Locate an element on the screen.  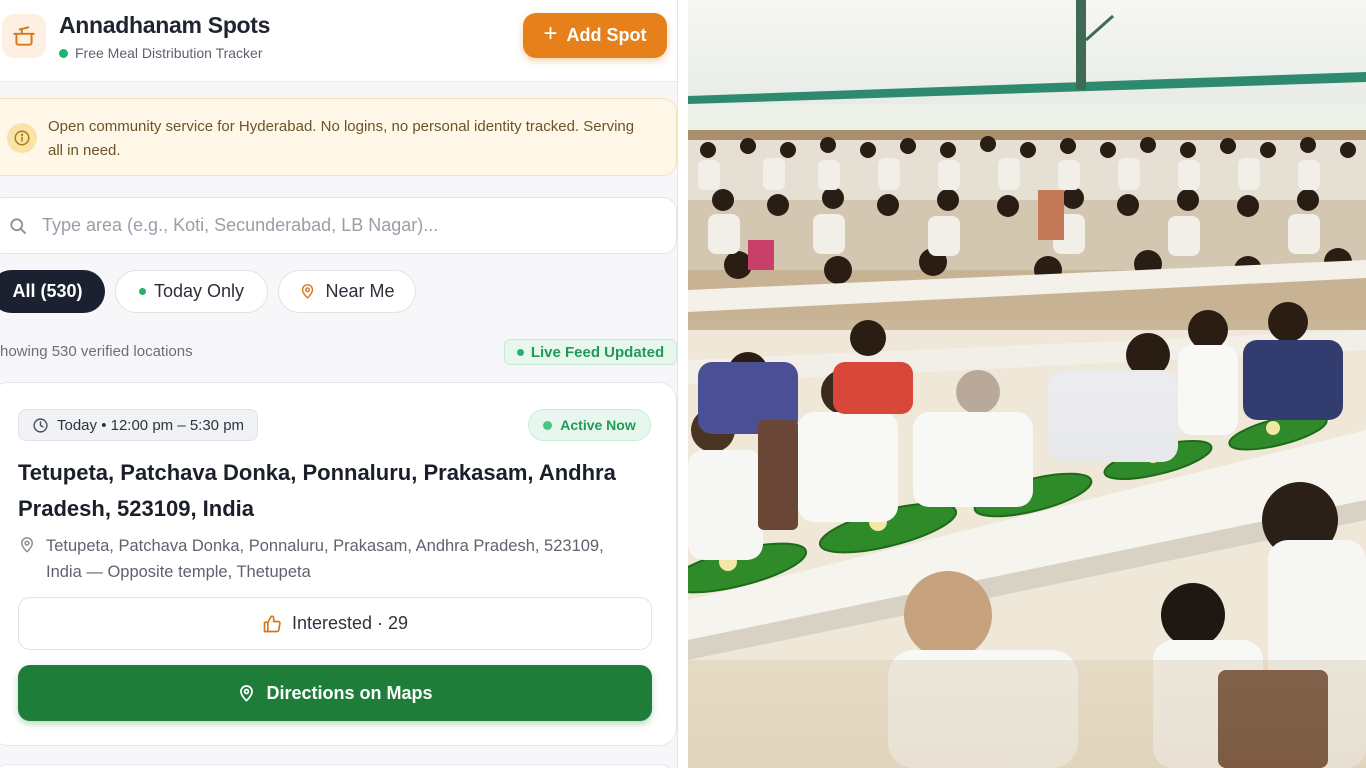
live-feed-label: Live Feed Updated is located at coordinates (597, 352).